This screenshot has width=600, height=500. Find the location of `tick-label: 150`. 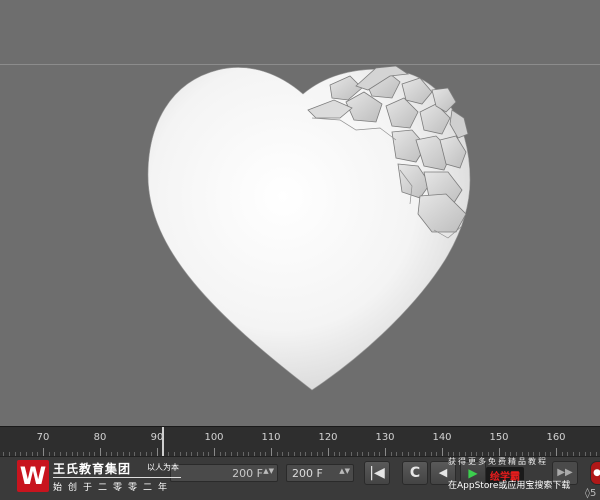

tick-label: 150 is located at coordinates (499, 437).